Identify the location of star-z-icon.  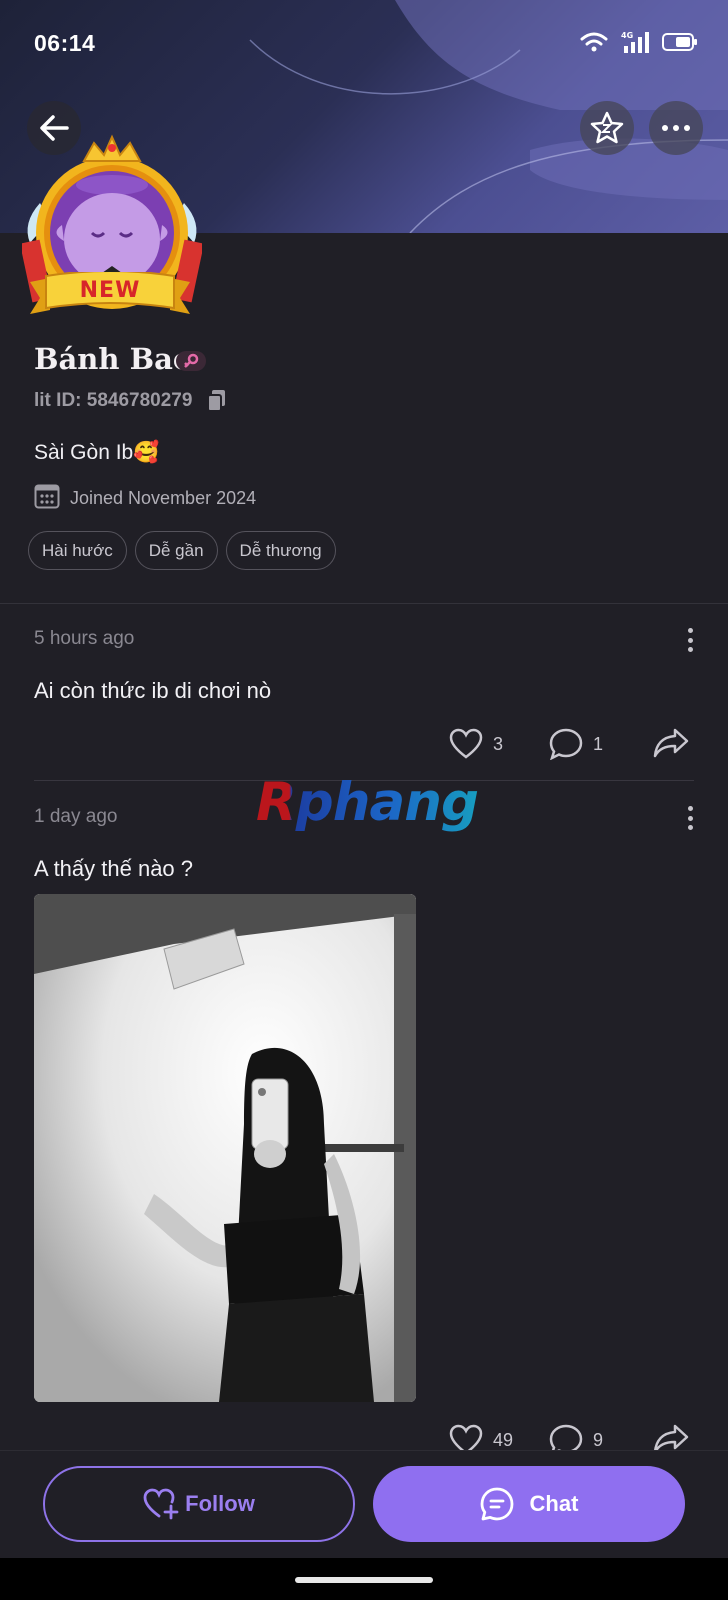
(607, 127).